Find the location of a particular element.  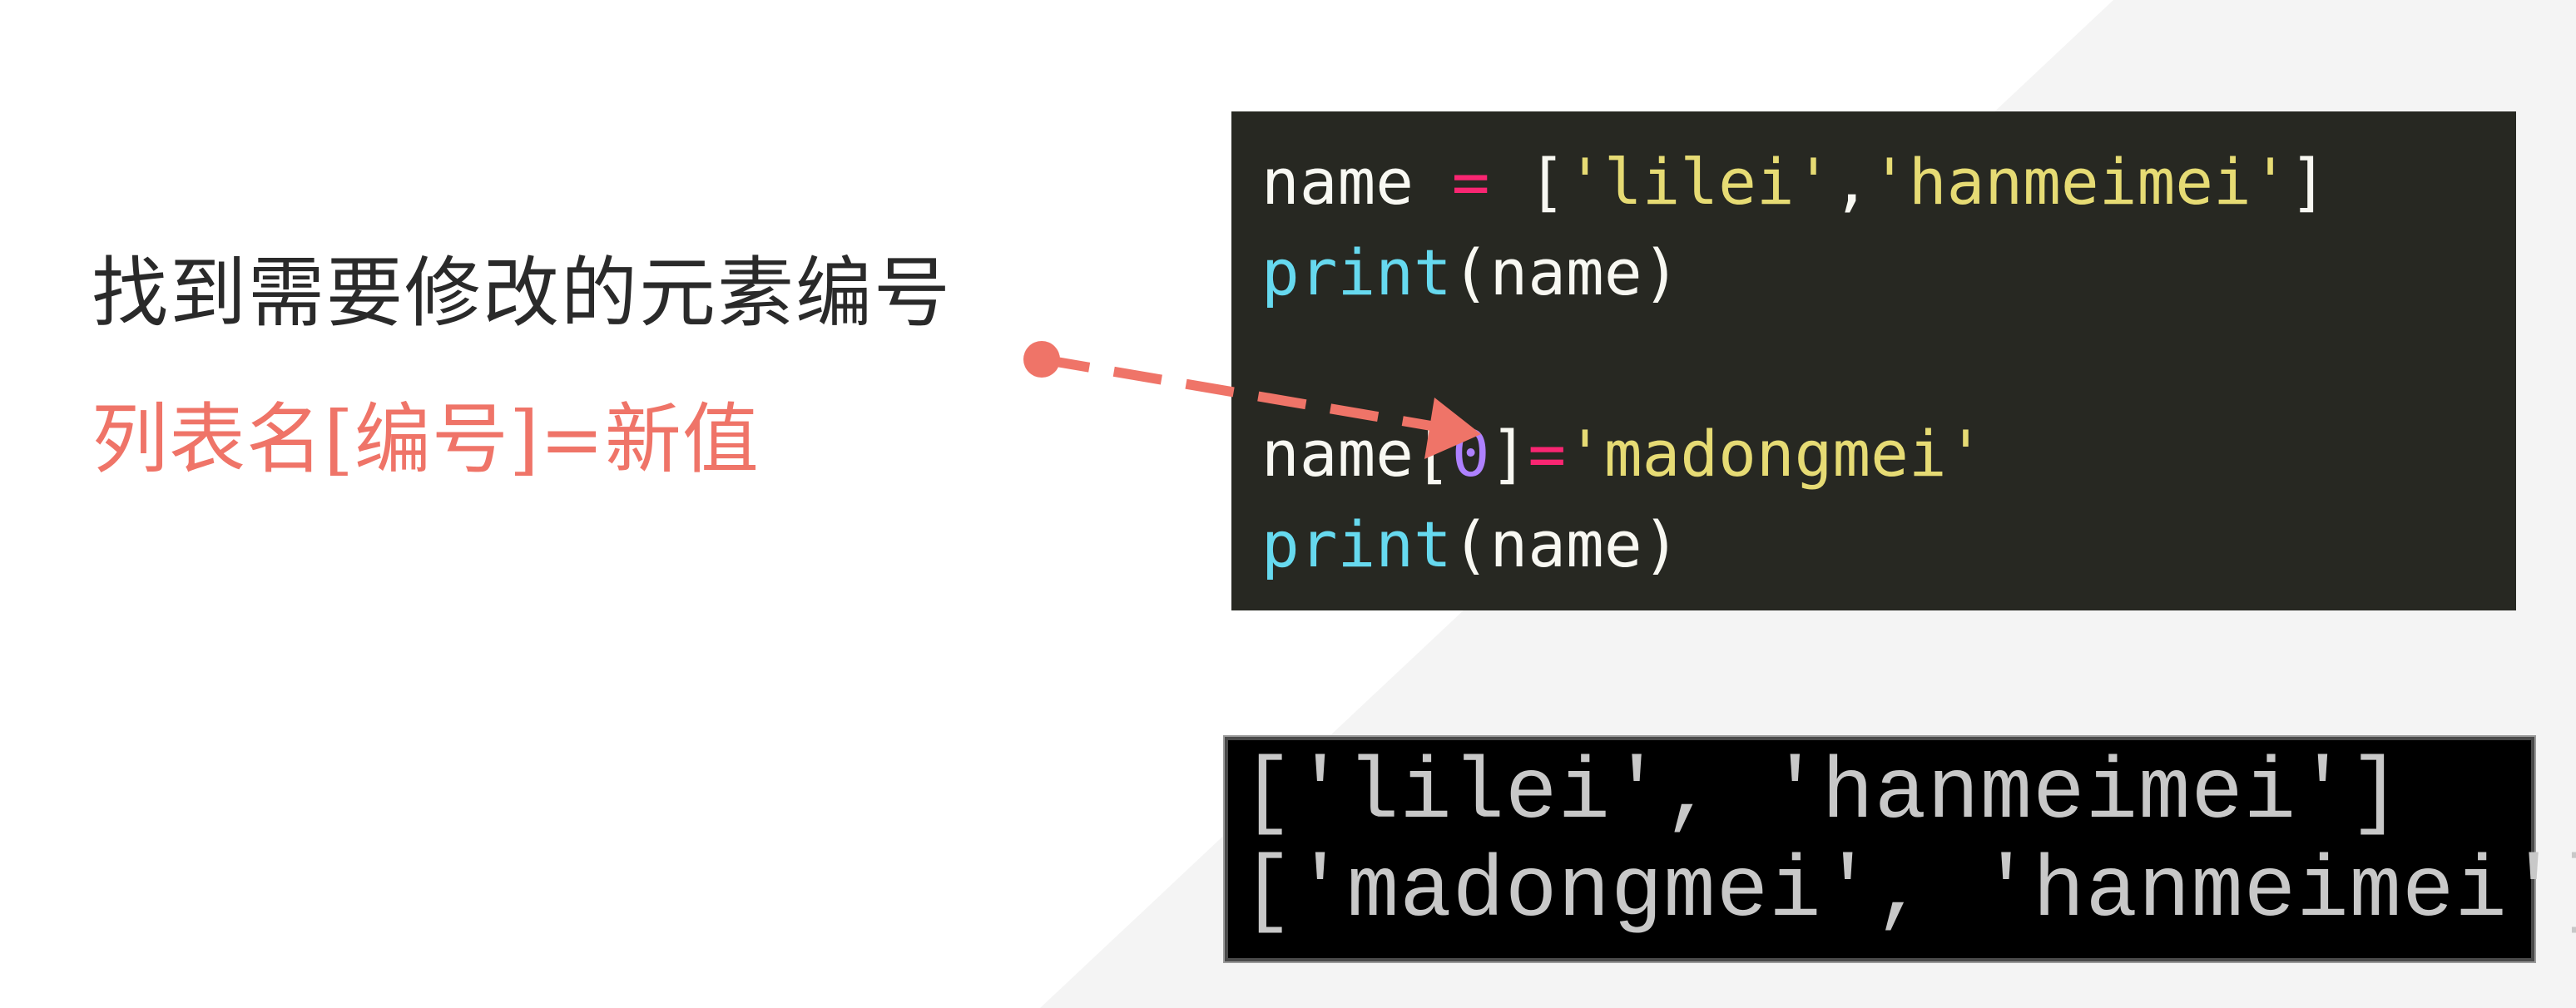

code-token-index: 0 is located at coordinates (1471, 454).